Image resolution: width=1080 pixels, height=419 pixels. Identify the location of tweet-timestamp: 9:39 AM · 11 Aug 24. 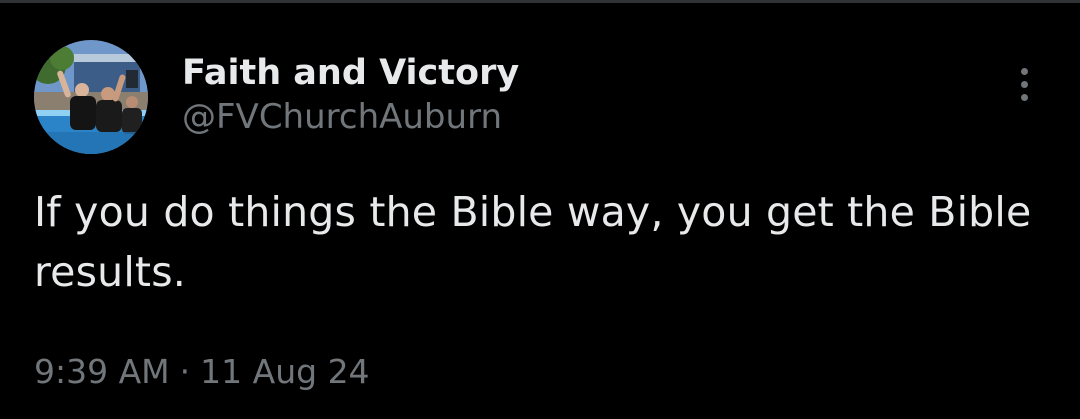
(202, 372).